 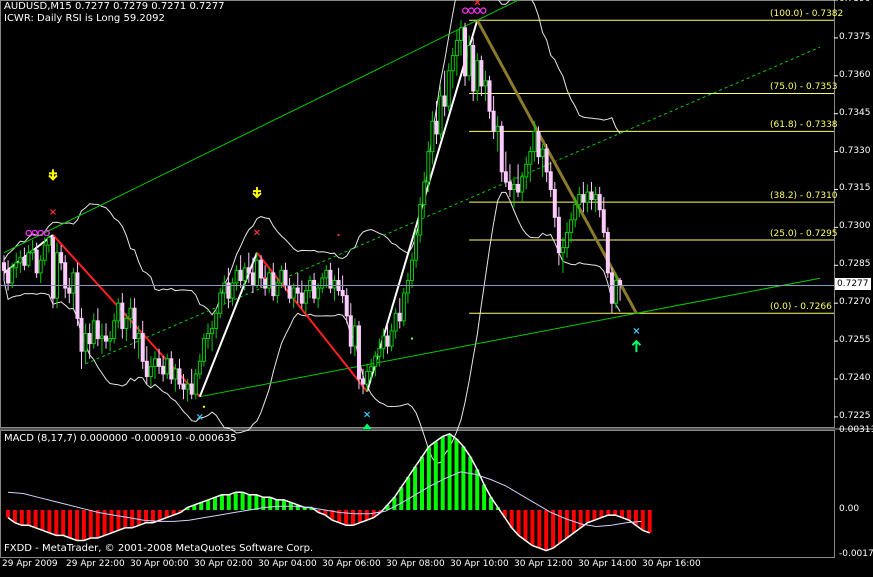 I want to click on time-tick-label: 30 Apr 04:00, so click(x=287, y=564).